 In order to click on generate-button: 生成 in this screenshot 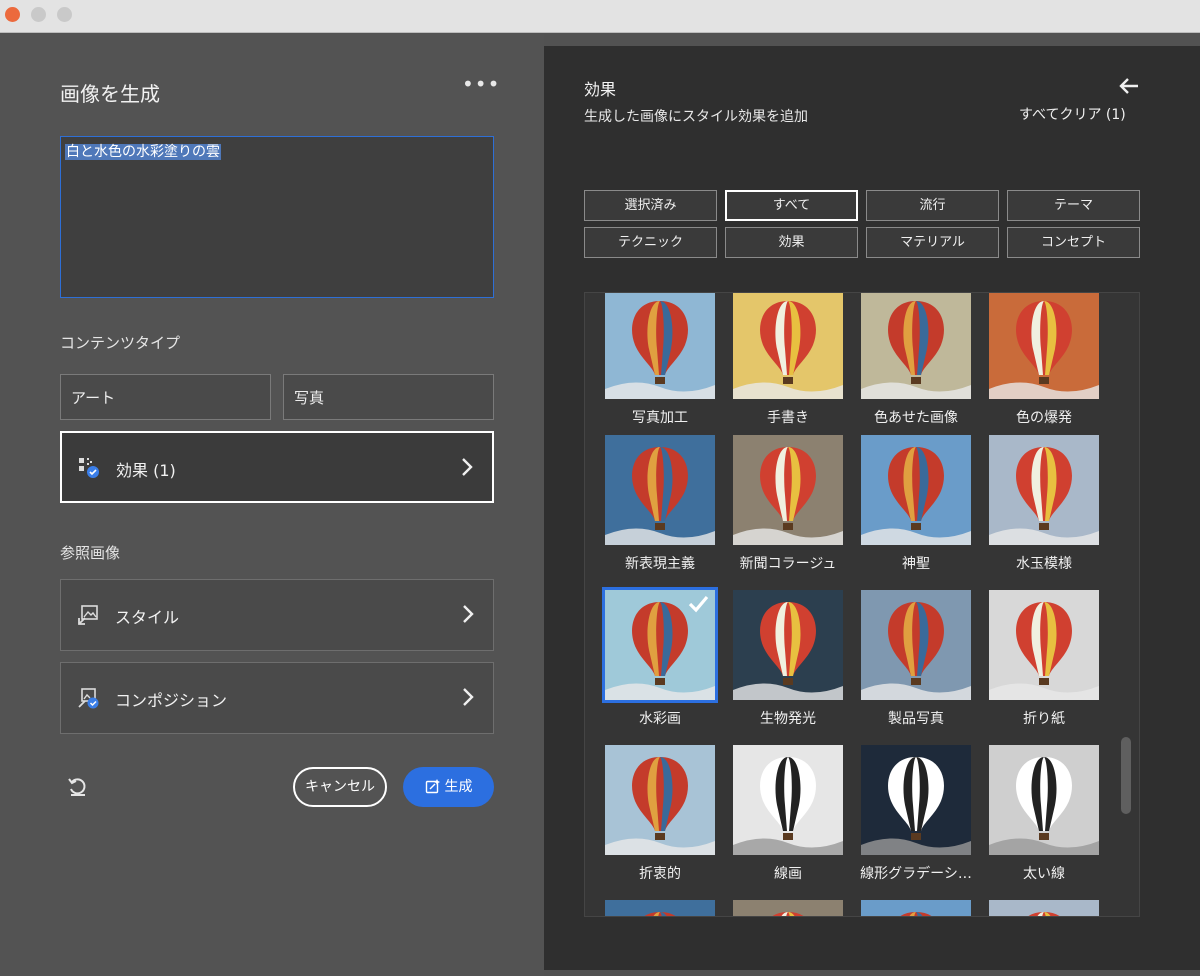, I will do `click(448, 787)`.